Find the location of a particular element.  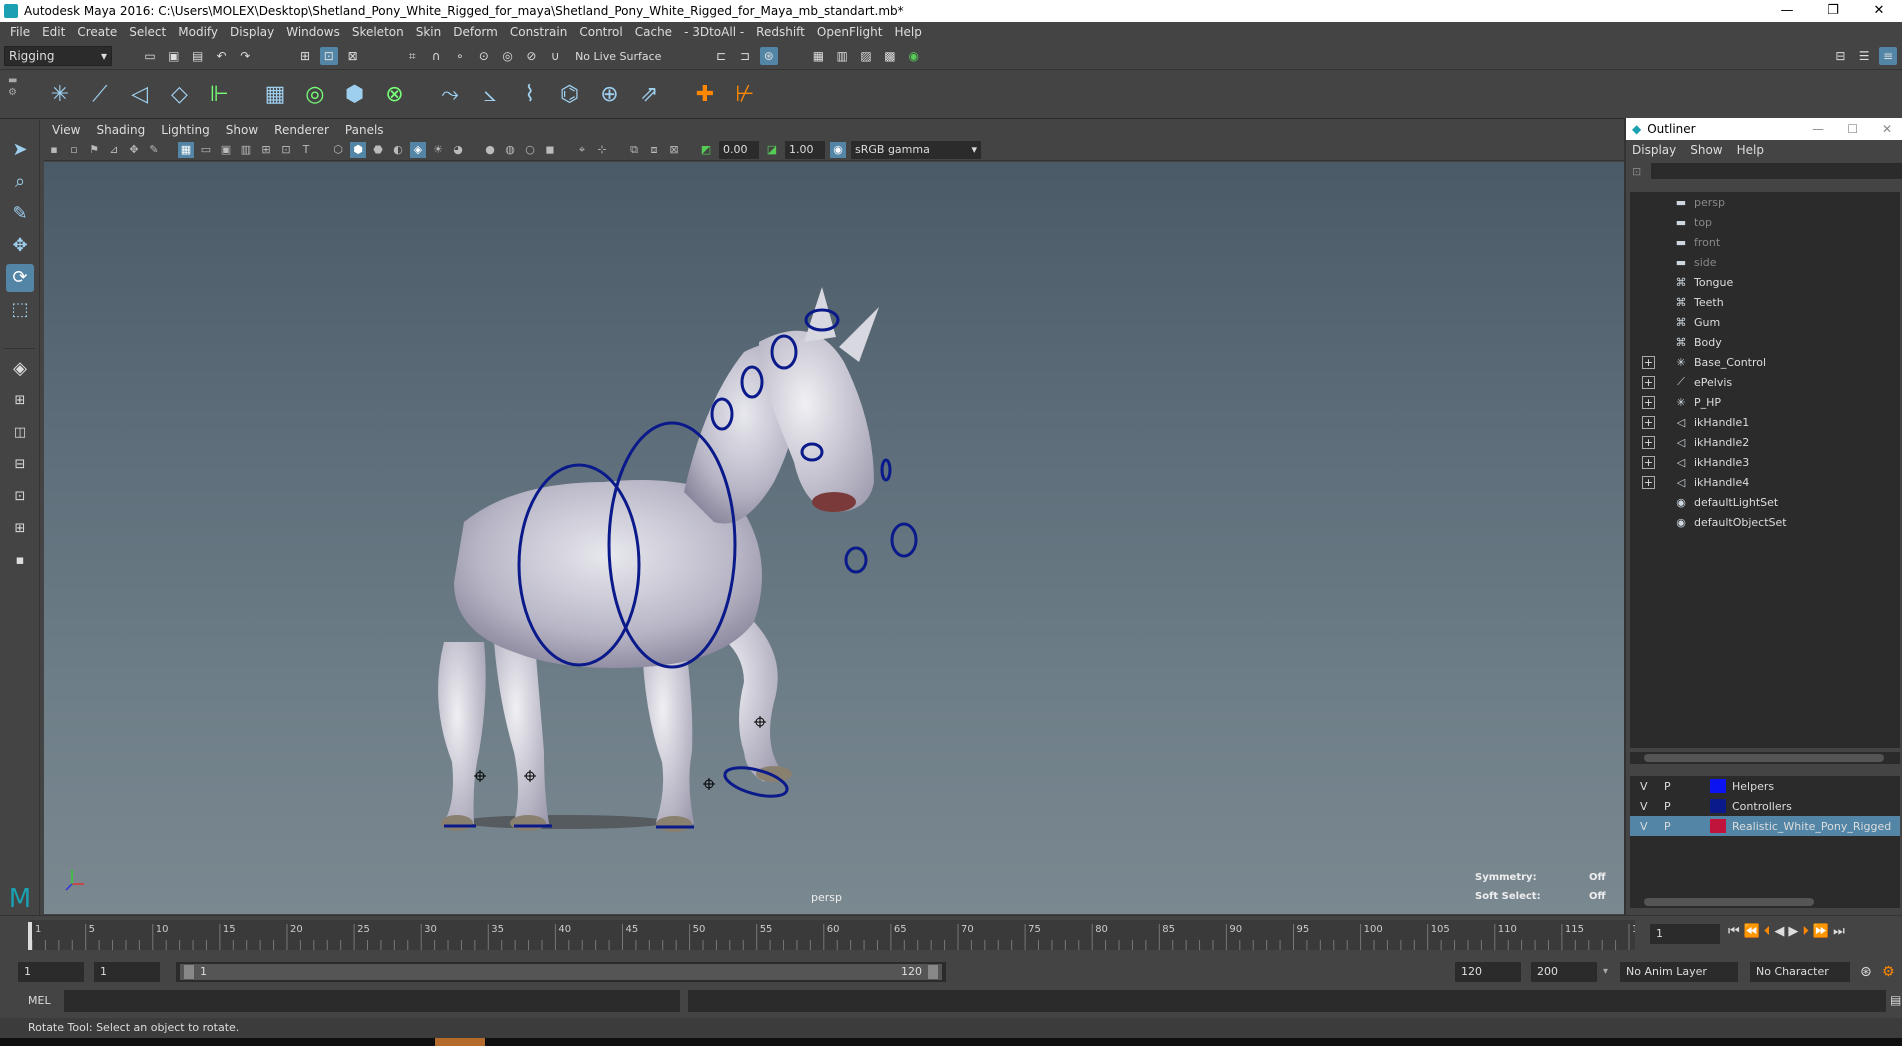

menu-item: Select is located at coordinates (147, 32).